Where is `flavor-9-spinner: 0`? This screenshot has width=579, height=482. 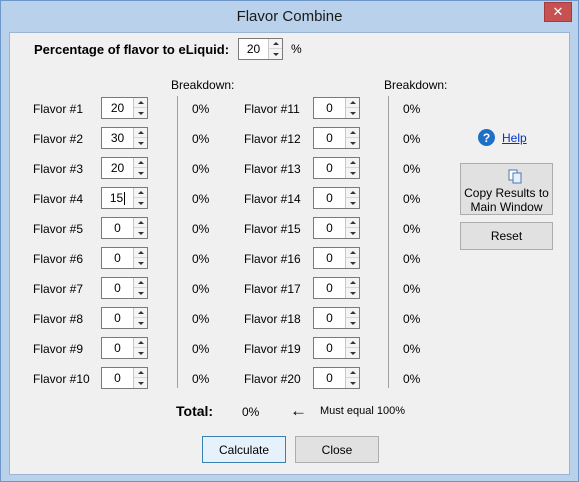
flavor-9-spinner: 0 is located at coordinates (124, 348).